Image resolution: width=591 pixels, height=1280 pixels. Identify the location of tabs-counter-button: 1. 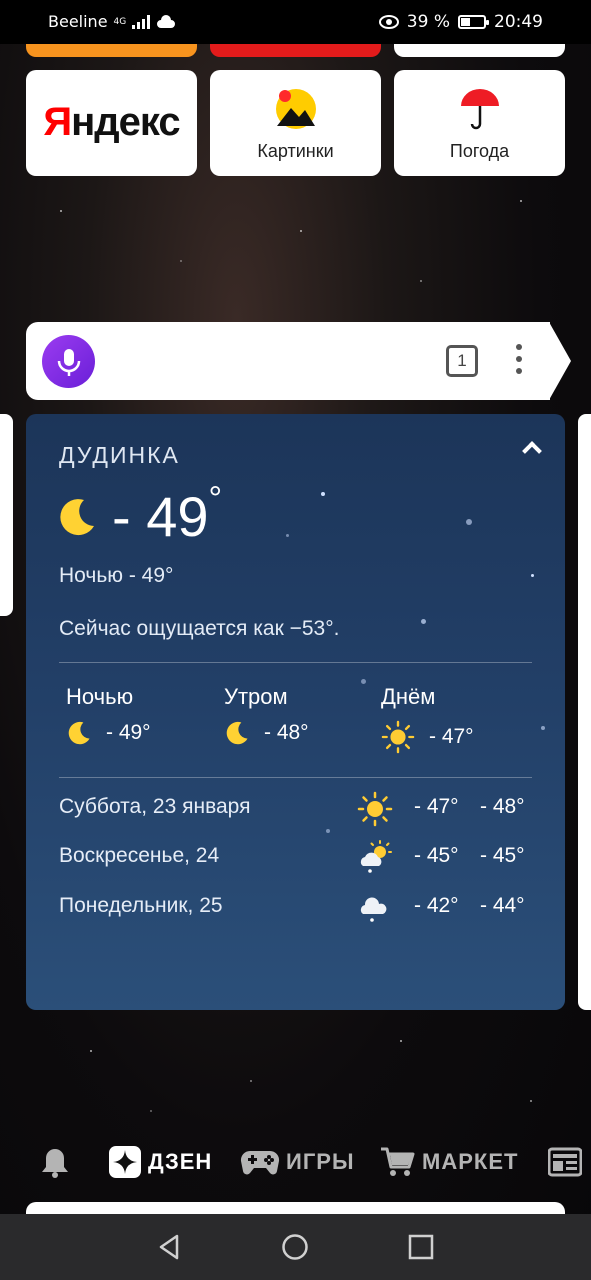
(462, 361).